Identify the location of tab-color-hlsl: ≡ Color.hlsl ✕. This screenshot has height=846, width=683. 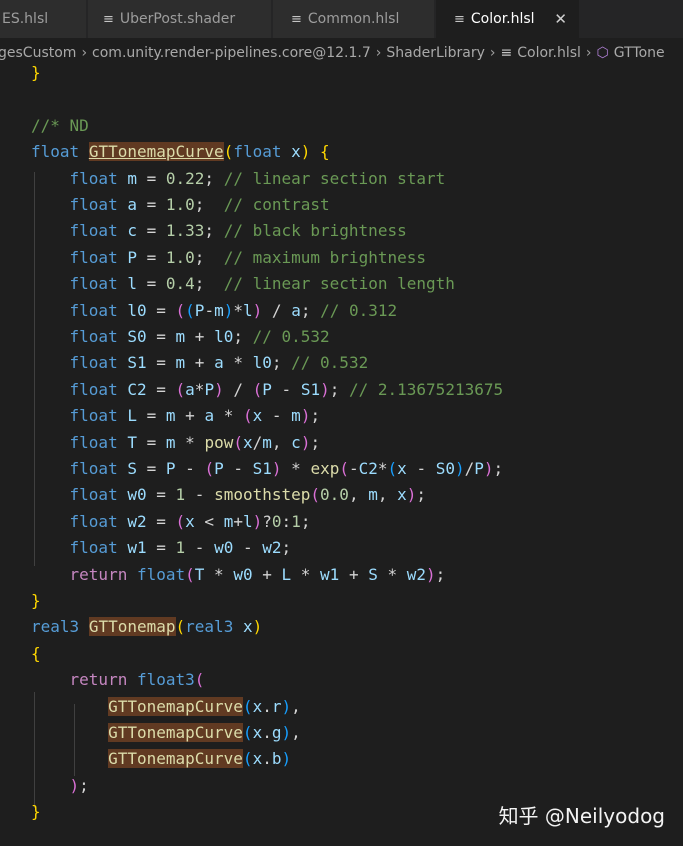
(508, 19).